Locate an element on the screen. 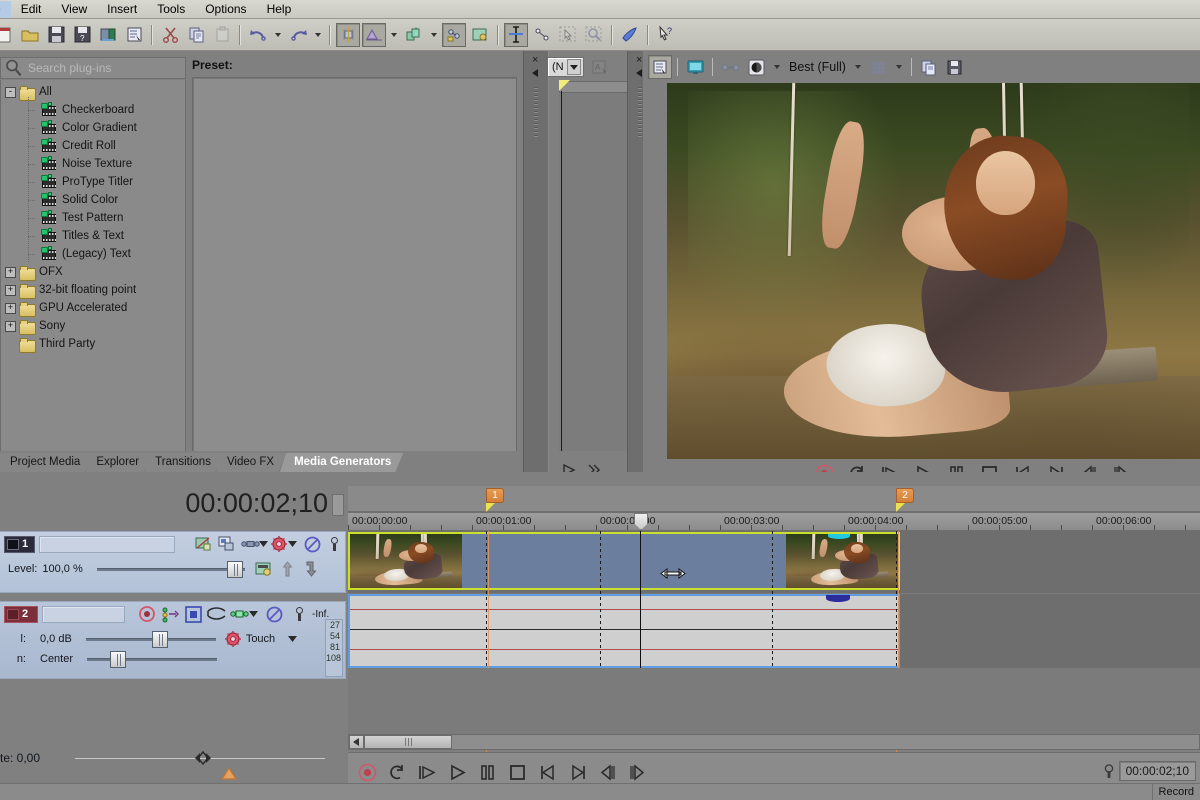 The image size is (1200, 800). copy-icon is located at coordinates (196, 35).